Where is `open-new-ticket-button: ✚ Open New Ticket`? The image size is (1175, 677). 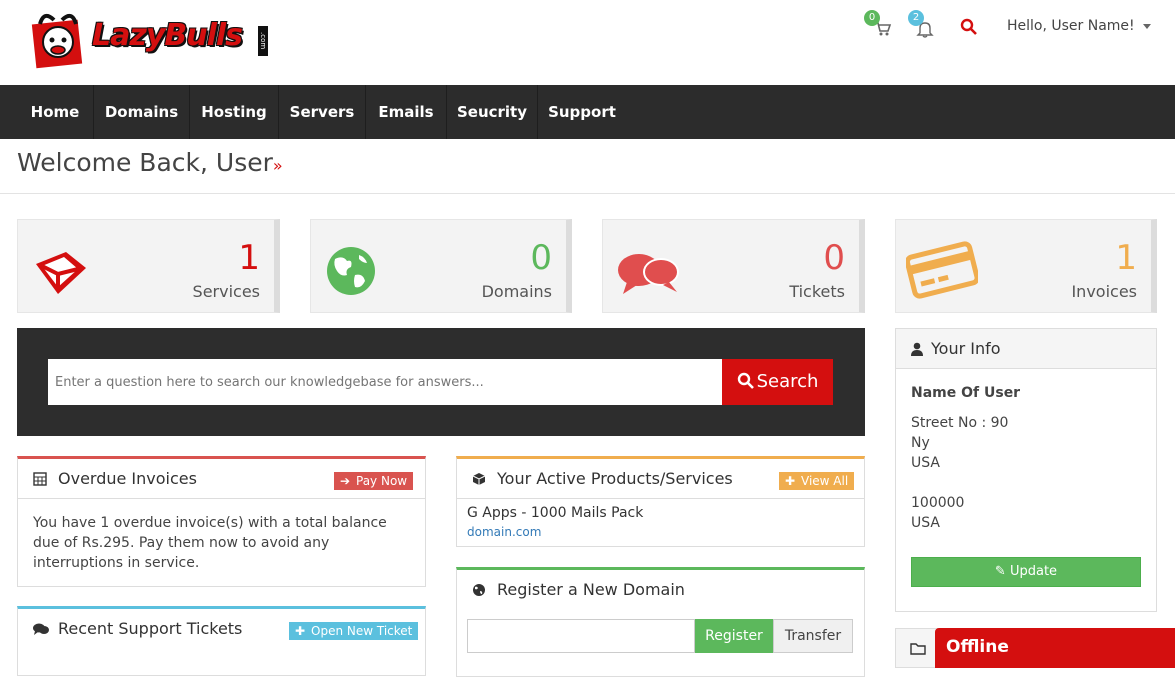
open-new-ticket-button: ✚ Open New Ticket is located at coordinates (354, 631).